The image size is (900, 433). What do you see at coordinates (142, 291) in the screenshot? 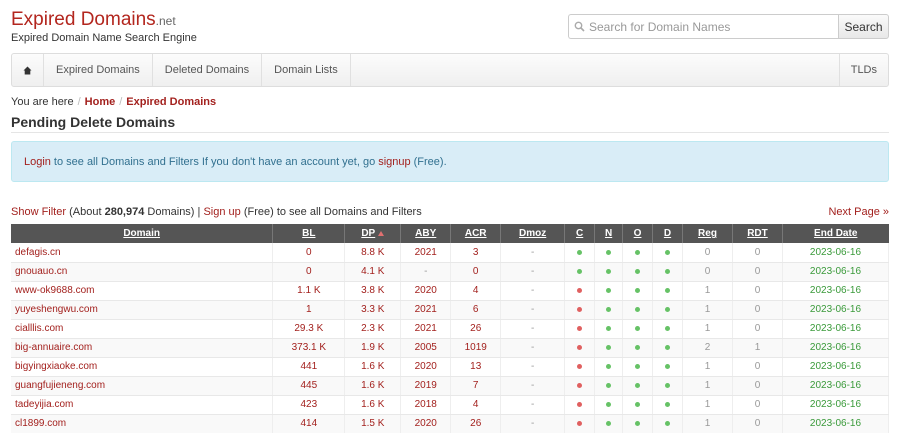
I see `domain-link: www-ok9688.com` at bounding box center [142, 291].